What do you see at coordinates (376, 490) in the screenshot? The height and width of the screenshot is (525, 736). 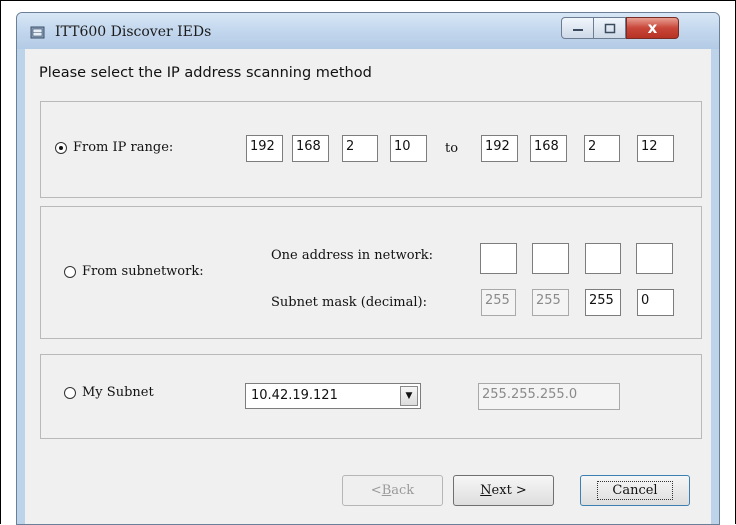 I see `back-prefix: <` at bounding box center [376, 490].